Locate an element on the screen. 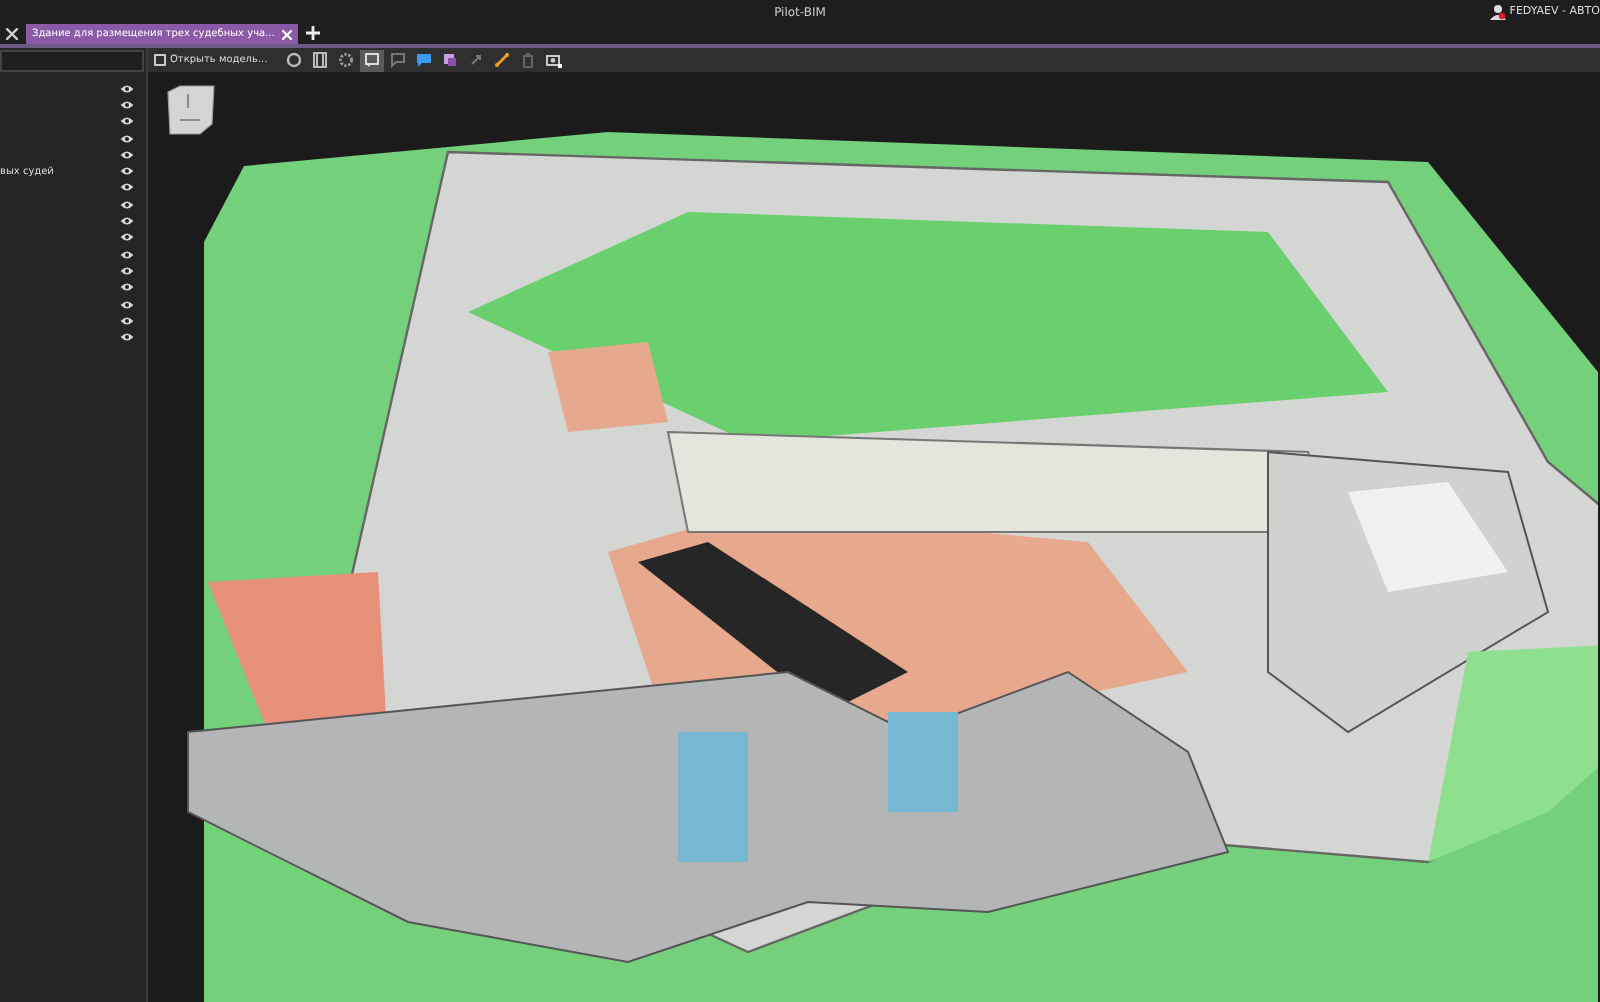 This screenshot has height=1002, width=1600. comment-icon is located at coordinates (371, 60).